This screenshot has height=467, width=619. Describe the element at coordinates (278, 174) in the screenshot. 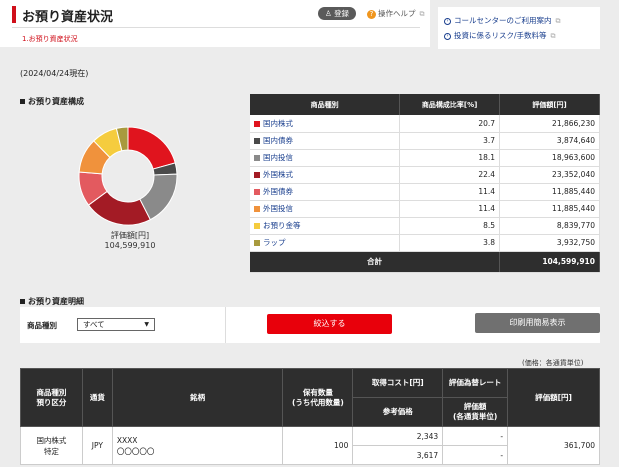

I see `category-label: 外国株式` at that location.